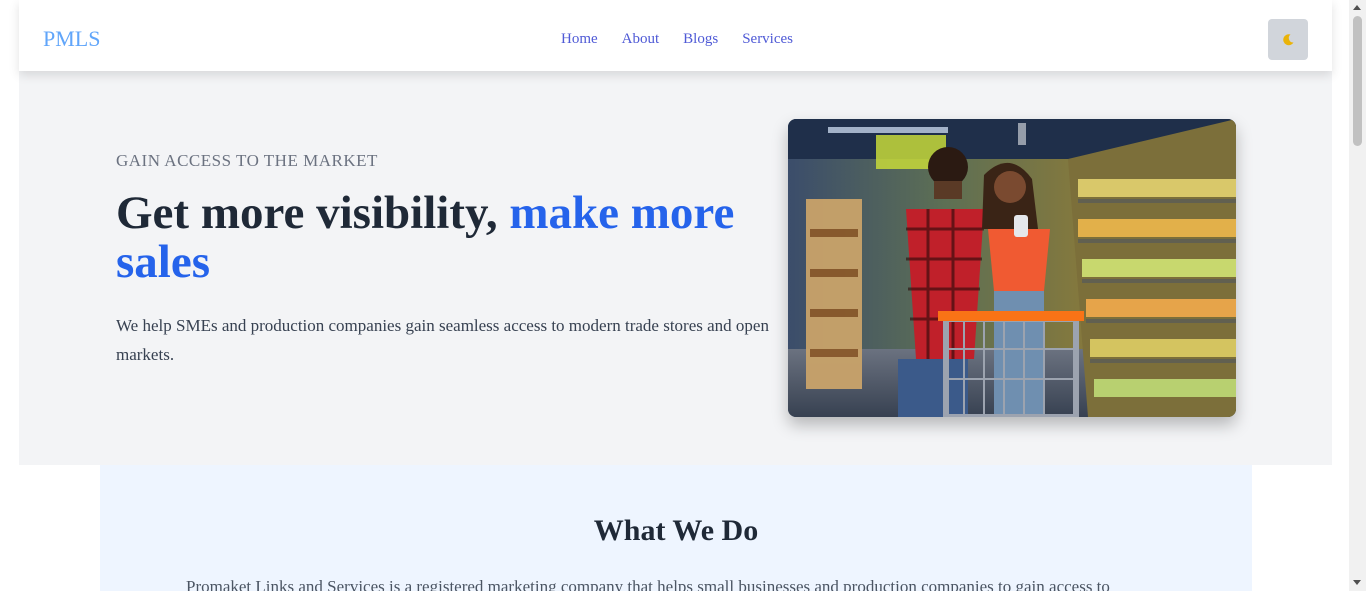 The image size is (1366, 591). Describe the element at coordinates (307, 213) in the screenshot. I see `hero-title-main: Get more visibility,` at that location.